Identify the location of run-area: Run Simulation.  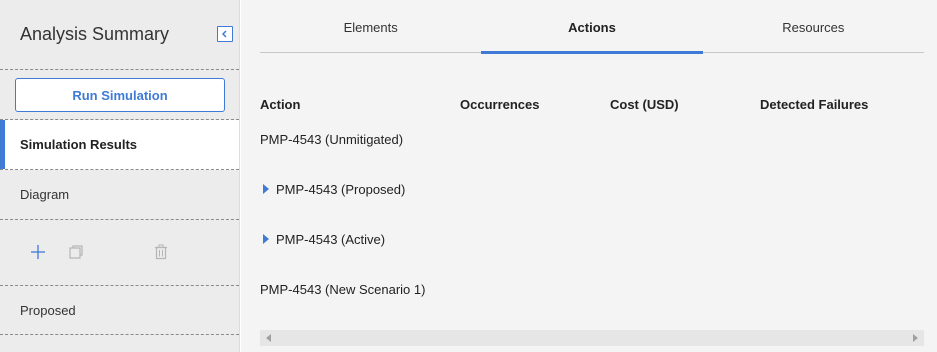
(119, 95).